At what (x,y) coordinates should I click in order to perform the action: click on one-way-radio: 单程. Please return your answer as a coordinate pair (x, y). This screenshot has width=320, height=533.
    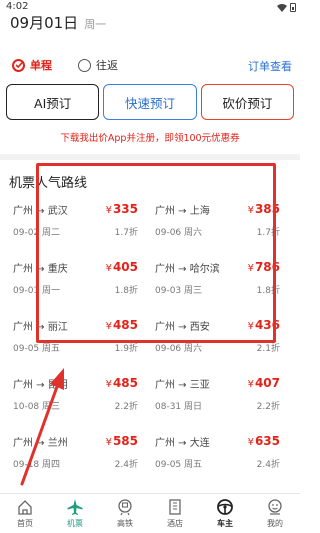
    Looking at the image, I should click on (32, 65).